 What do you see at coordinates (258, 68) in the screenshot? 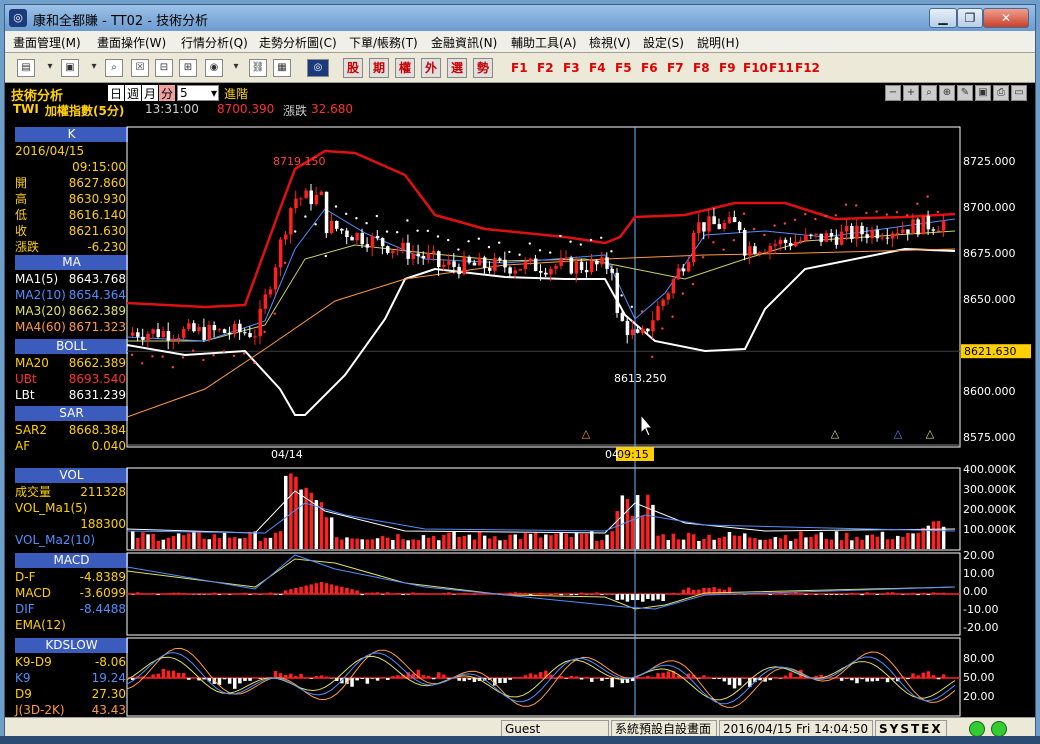
I see `link-icon: ⛓` at bounding box center [258, 68].